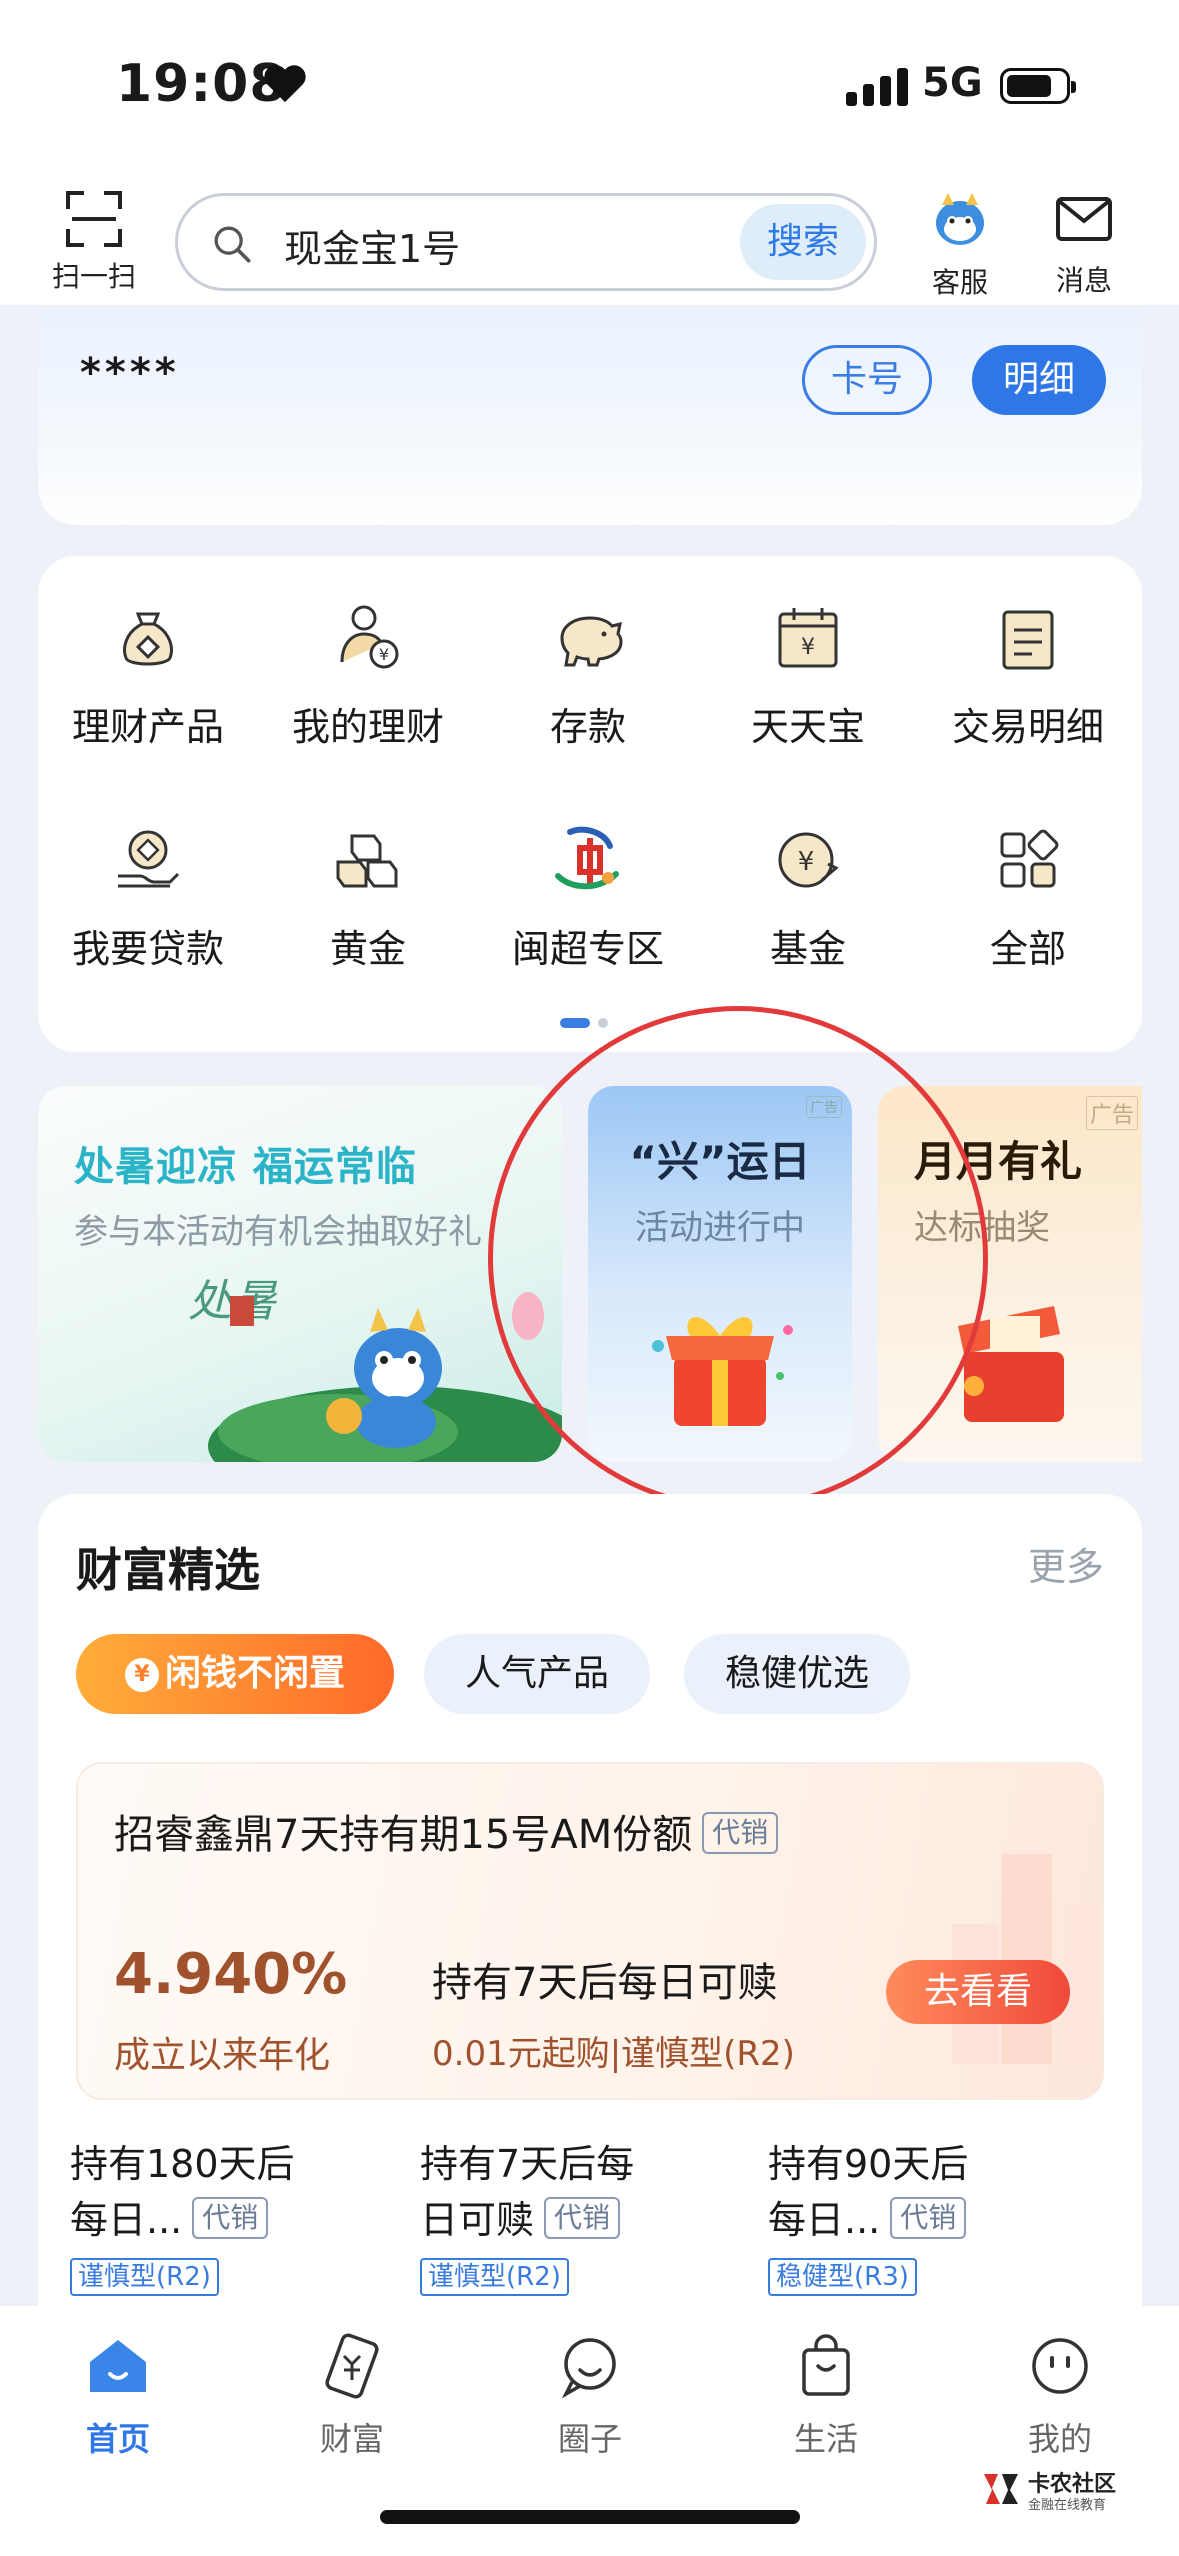 This screenshot has width=1179, height=2556. Describe the element at coordinates (351, 2439) in the screenshot. I see `nav-label: 财富` at that location.